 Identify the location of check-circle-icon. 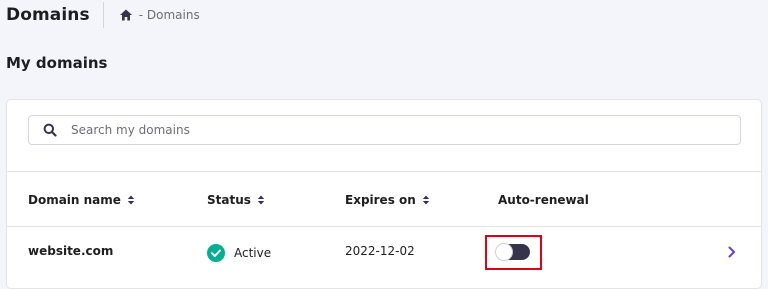
(216, 253).